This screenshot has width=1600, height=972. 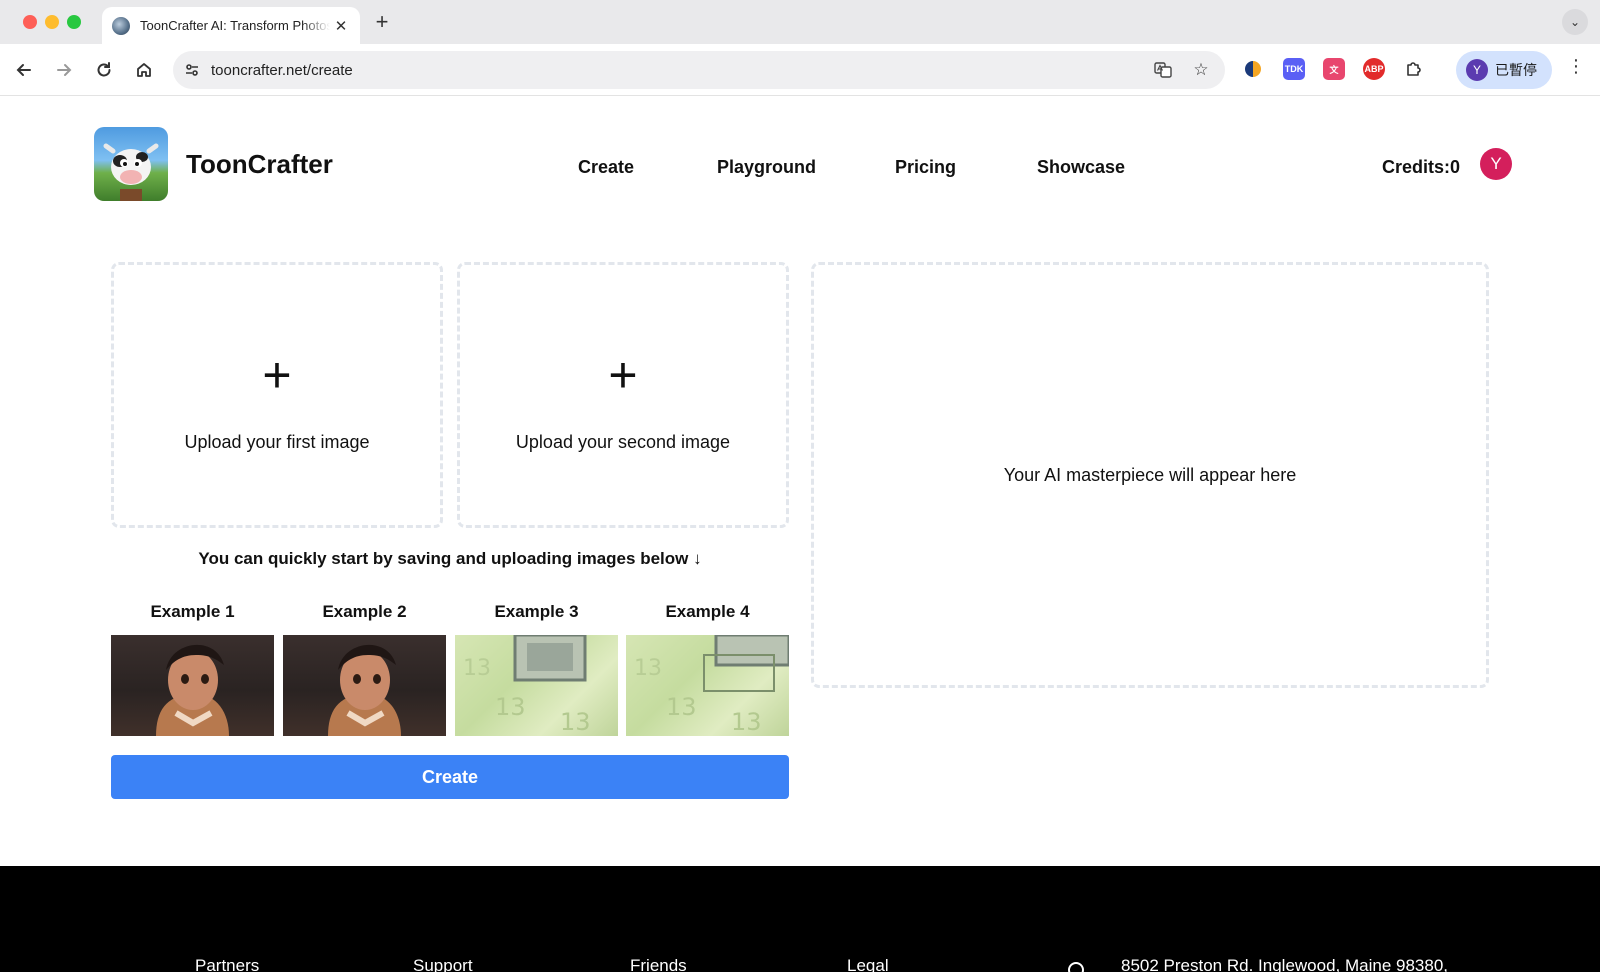 I want to click on translate-icon, so click(x=1163, y=70).